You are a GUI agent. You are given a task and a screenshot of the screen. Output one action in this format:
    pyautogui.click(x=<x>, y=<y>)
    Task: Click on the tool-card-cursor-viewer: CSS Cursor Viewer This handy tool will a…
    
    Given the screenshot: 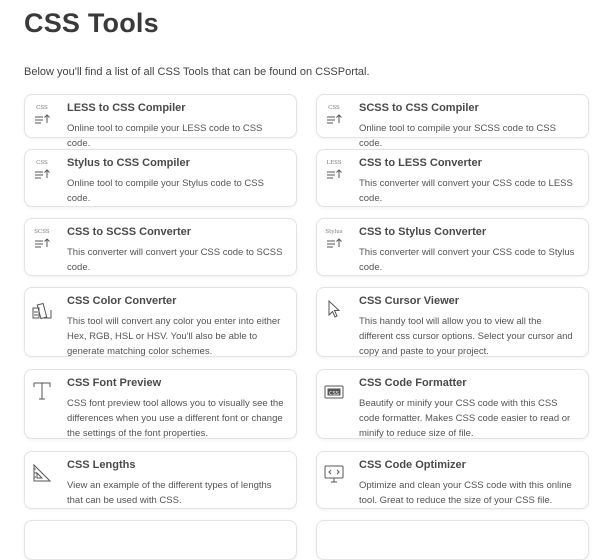 What is the action you would take?
    pyautogui.click(x=452, y=322)
    